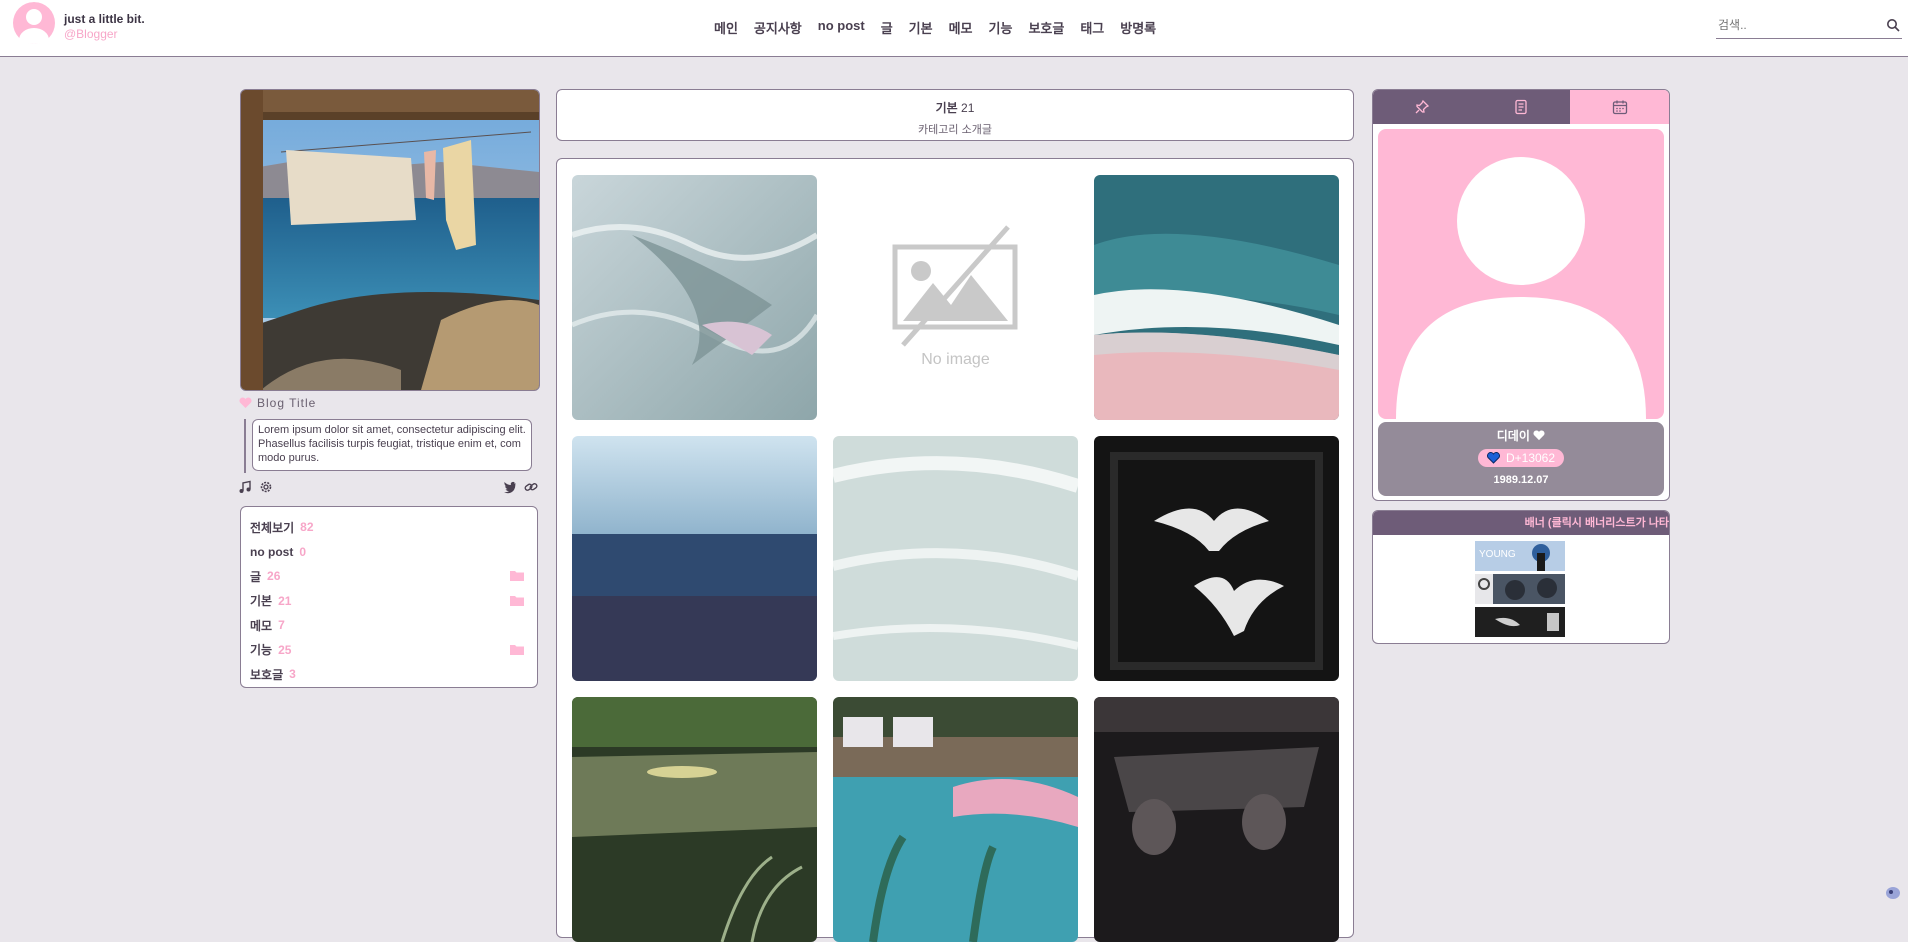 The height and width of the screenshot is (942, 1908). What do you see at coordinates (1521, 523) in the screenshot?
I see `banner-title: 배너 (클릭시 배너리스트가 나타` at bounding box center [1521, 523].